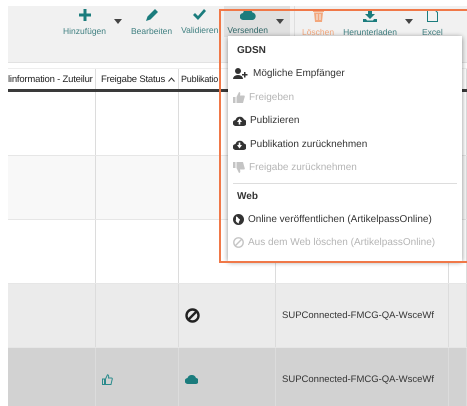 The image size is (467, 406). I want to click on document-icon, so click(432, 15).